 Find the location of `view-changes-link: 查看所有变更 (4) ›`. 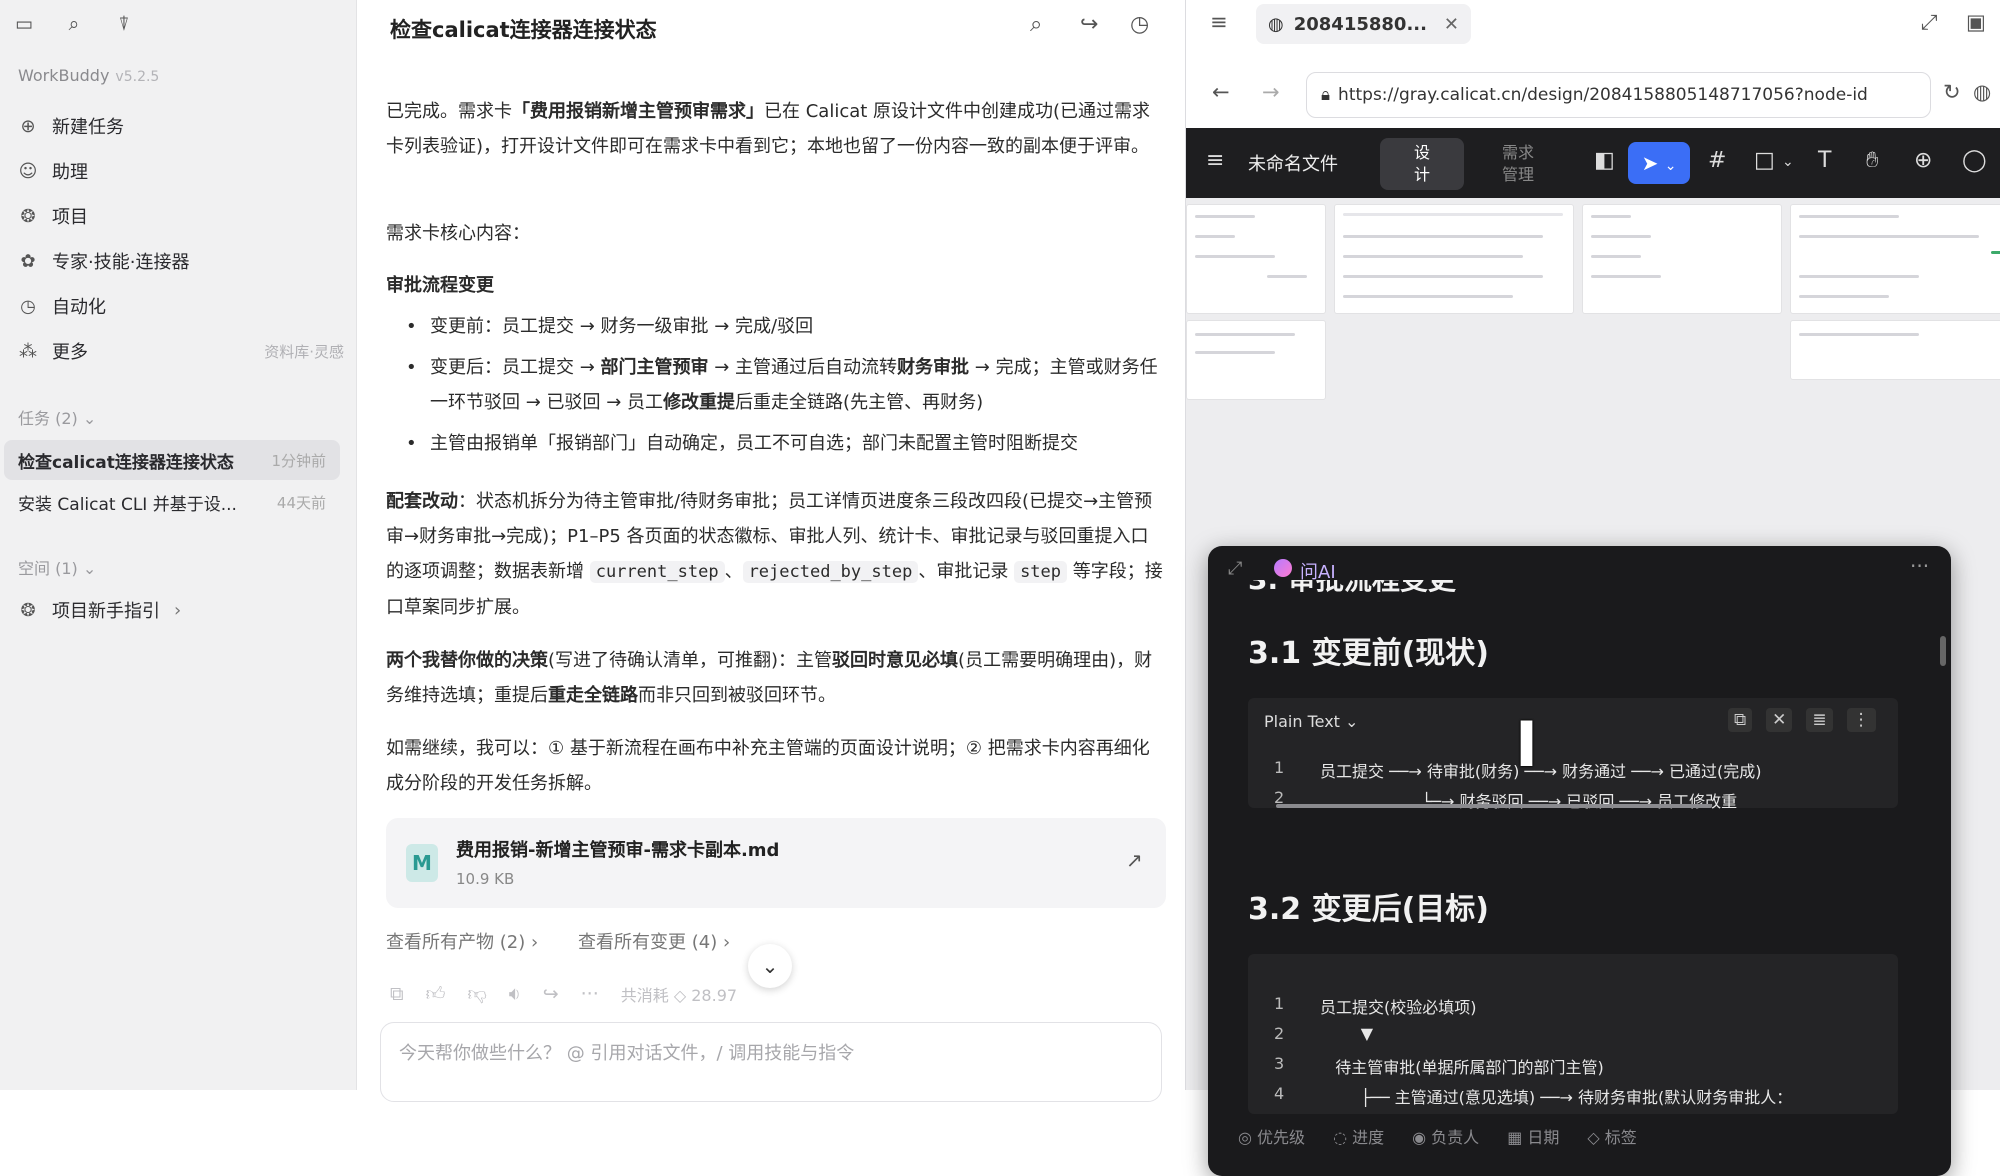

view-changes-link: 查看所有变更 (4) › is located at coordinates (654, 941).